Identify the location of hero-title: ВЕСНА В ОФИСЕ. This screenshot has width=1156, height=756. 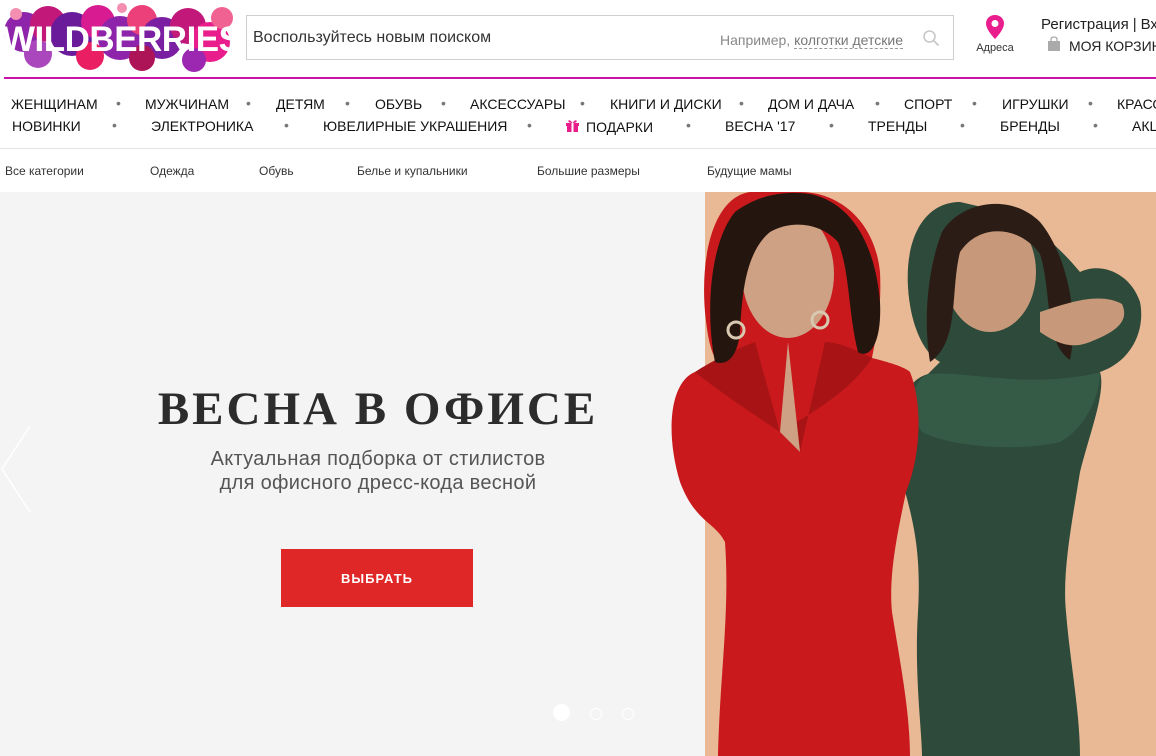
(378, 409).